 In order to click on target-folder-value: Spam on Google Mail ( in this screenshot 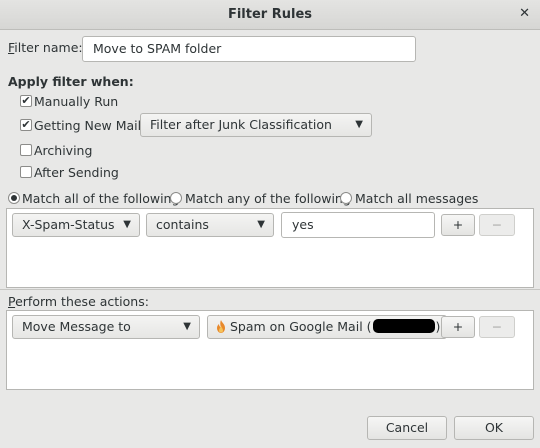, I will do `click(301, 326)`.